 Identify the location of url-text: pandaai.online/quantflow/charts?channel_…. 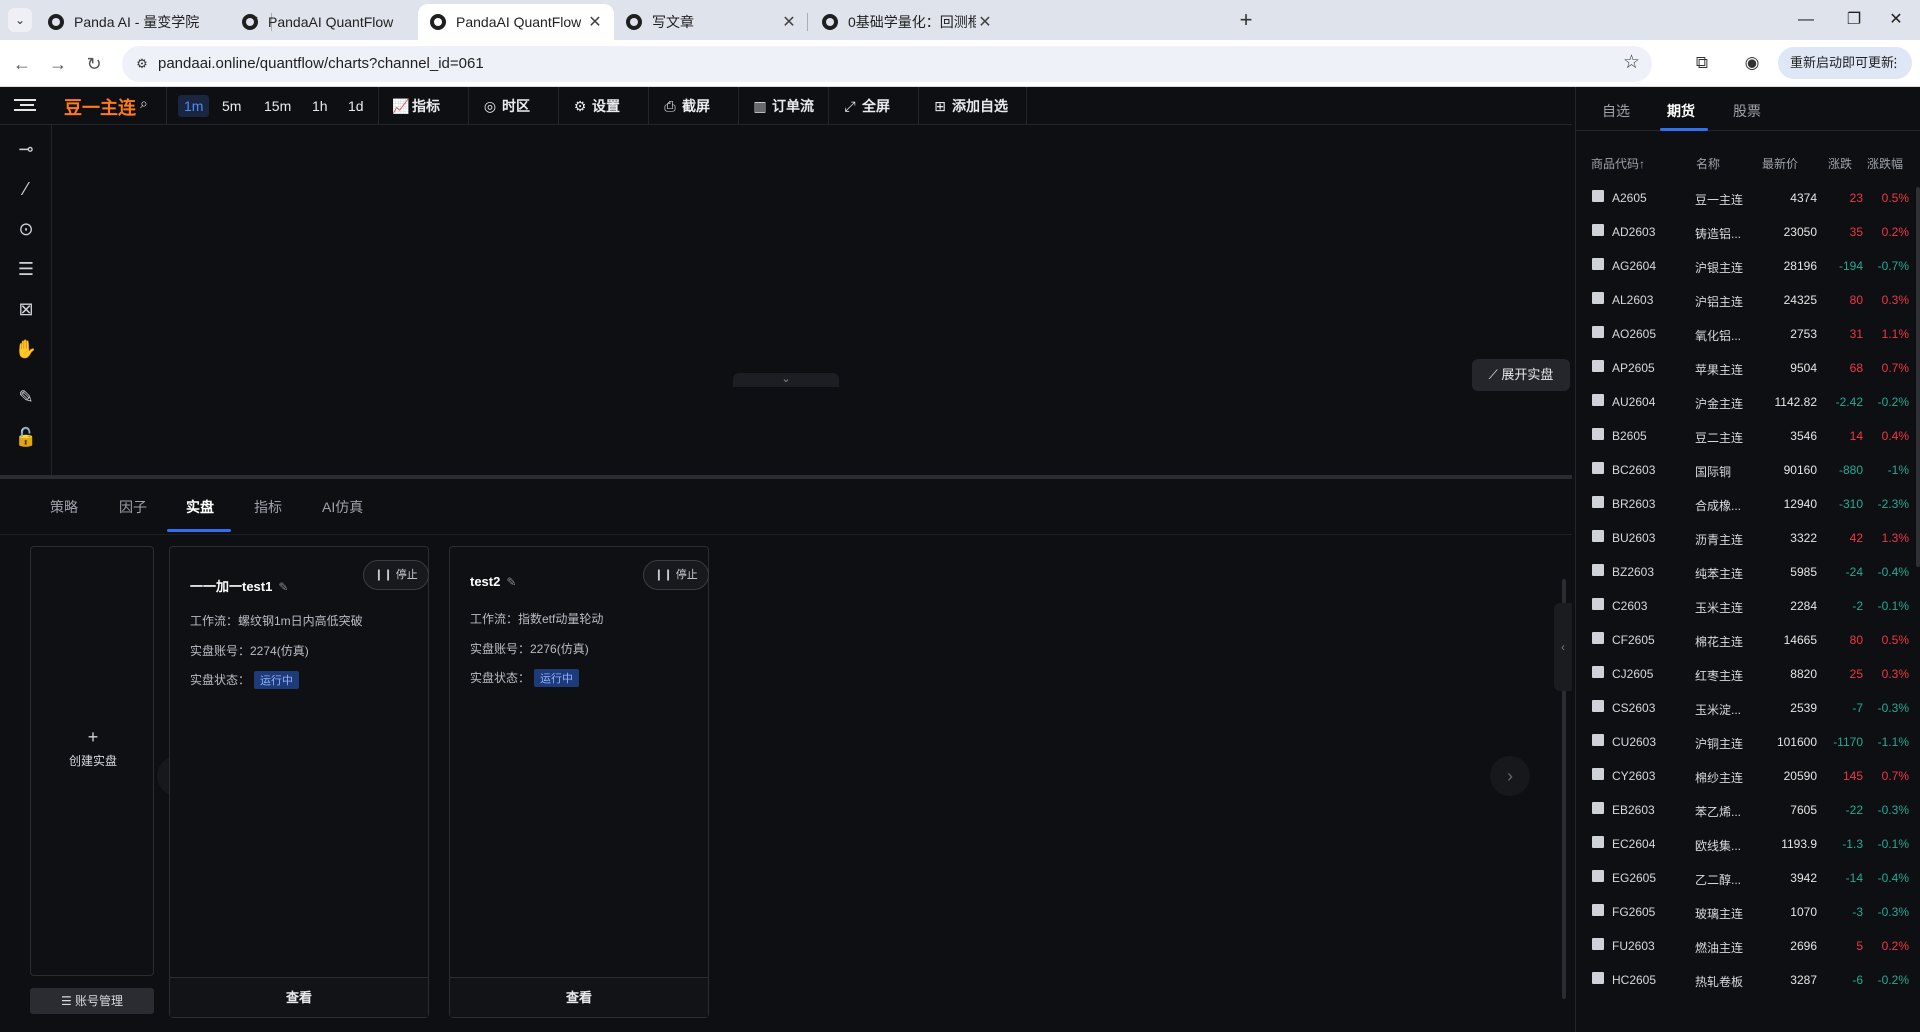
(321, 63).